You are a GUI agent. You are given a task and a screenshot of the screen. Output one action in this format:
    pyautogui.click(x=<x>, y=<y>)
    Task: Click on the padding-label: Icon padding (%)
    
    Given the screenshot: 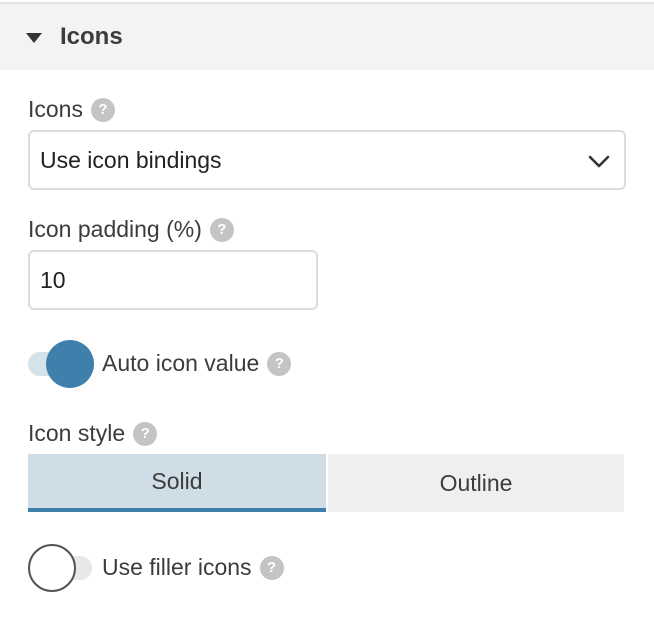 What is the action you would take?
    pyautogui.click(x=115, y=229)
    